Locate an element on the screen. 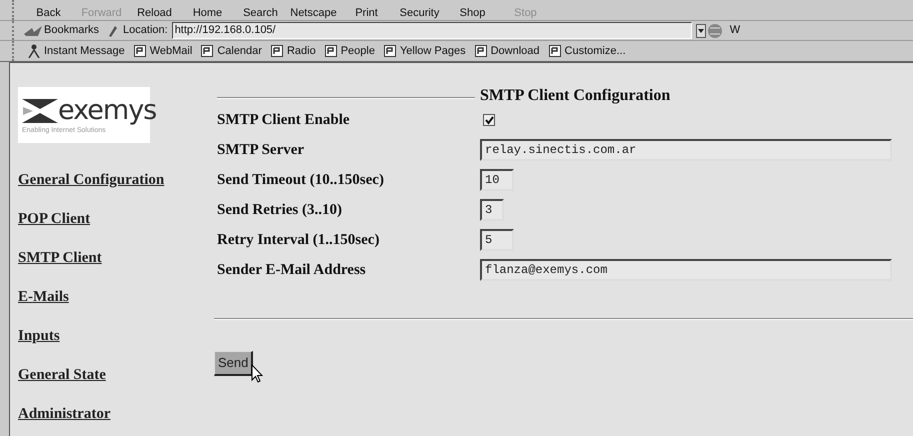 The image size is (913, 436). send-button: Send is located at coordinates (234, 363).